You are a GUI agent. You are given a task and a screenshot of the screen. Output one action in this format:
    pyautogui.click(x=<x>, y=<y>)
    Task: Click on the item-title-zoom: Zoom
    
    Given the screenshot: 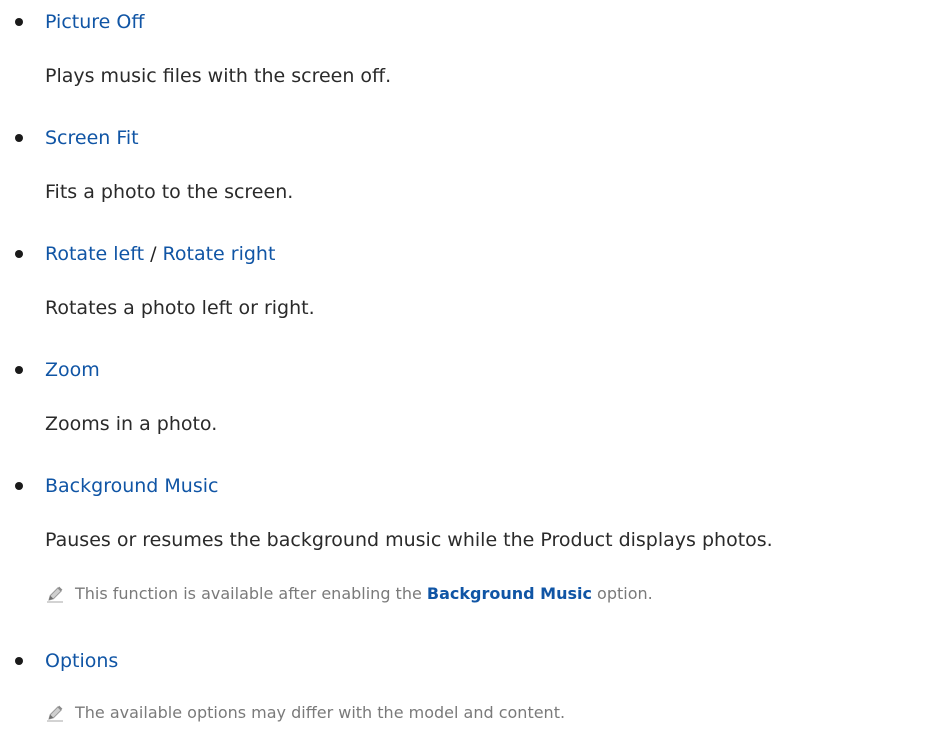 What is the action you would take?
    pyautogui.click(x=72, y=370)
    